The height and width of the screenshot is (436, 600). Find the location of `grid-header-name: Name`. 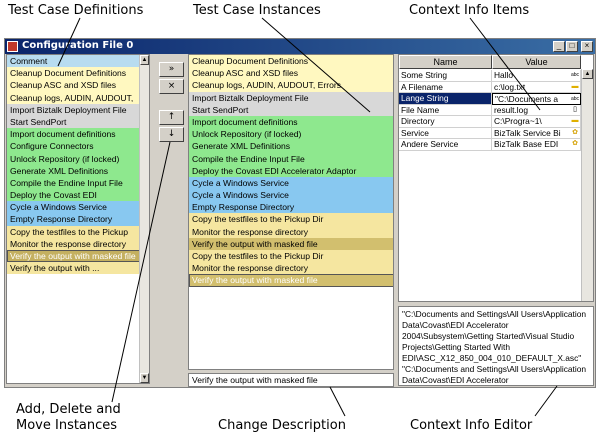

grid-header-name: Name is located at coordinates (445, 62).